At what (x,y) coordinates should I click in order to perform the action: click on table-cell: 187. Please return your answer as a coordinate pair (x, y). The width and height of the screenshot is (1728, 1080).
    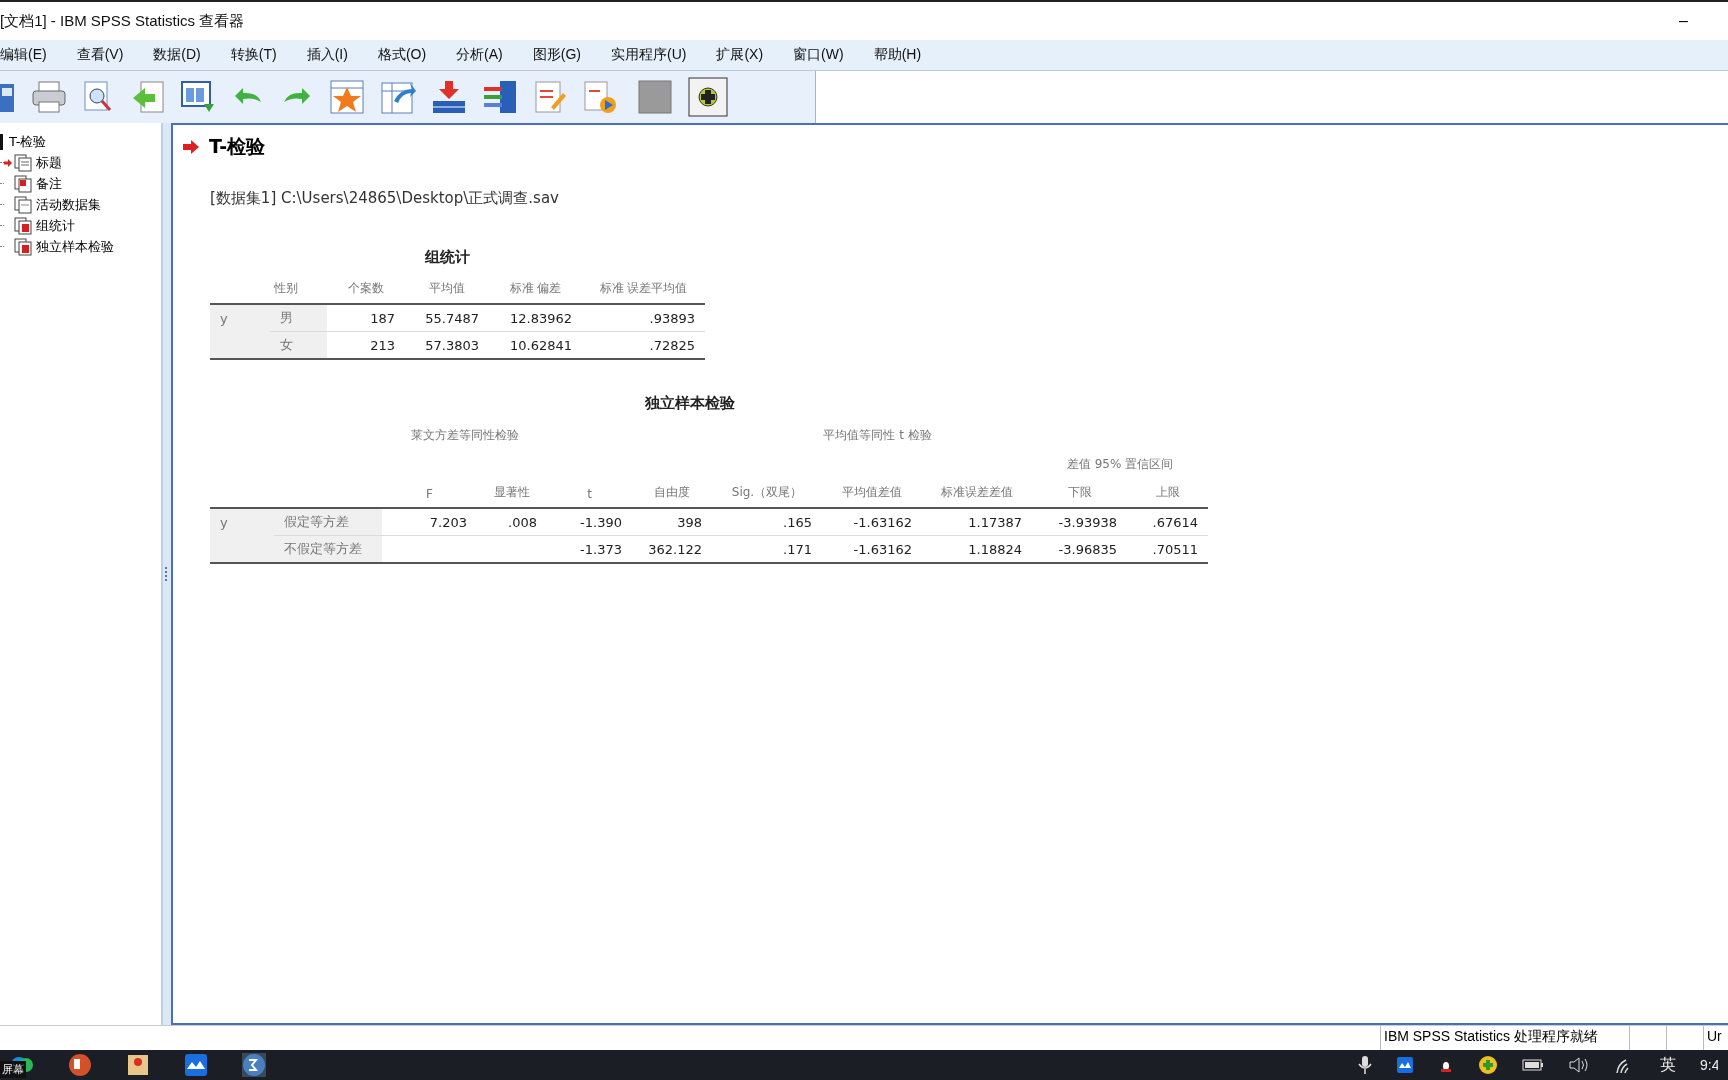
    Looking at the image, I should click on (382, 318).